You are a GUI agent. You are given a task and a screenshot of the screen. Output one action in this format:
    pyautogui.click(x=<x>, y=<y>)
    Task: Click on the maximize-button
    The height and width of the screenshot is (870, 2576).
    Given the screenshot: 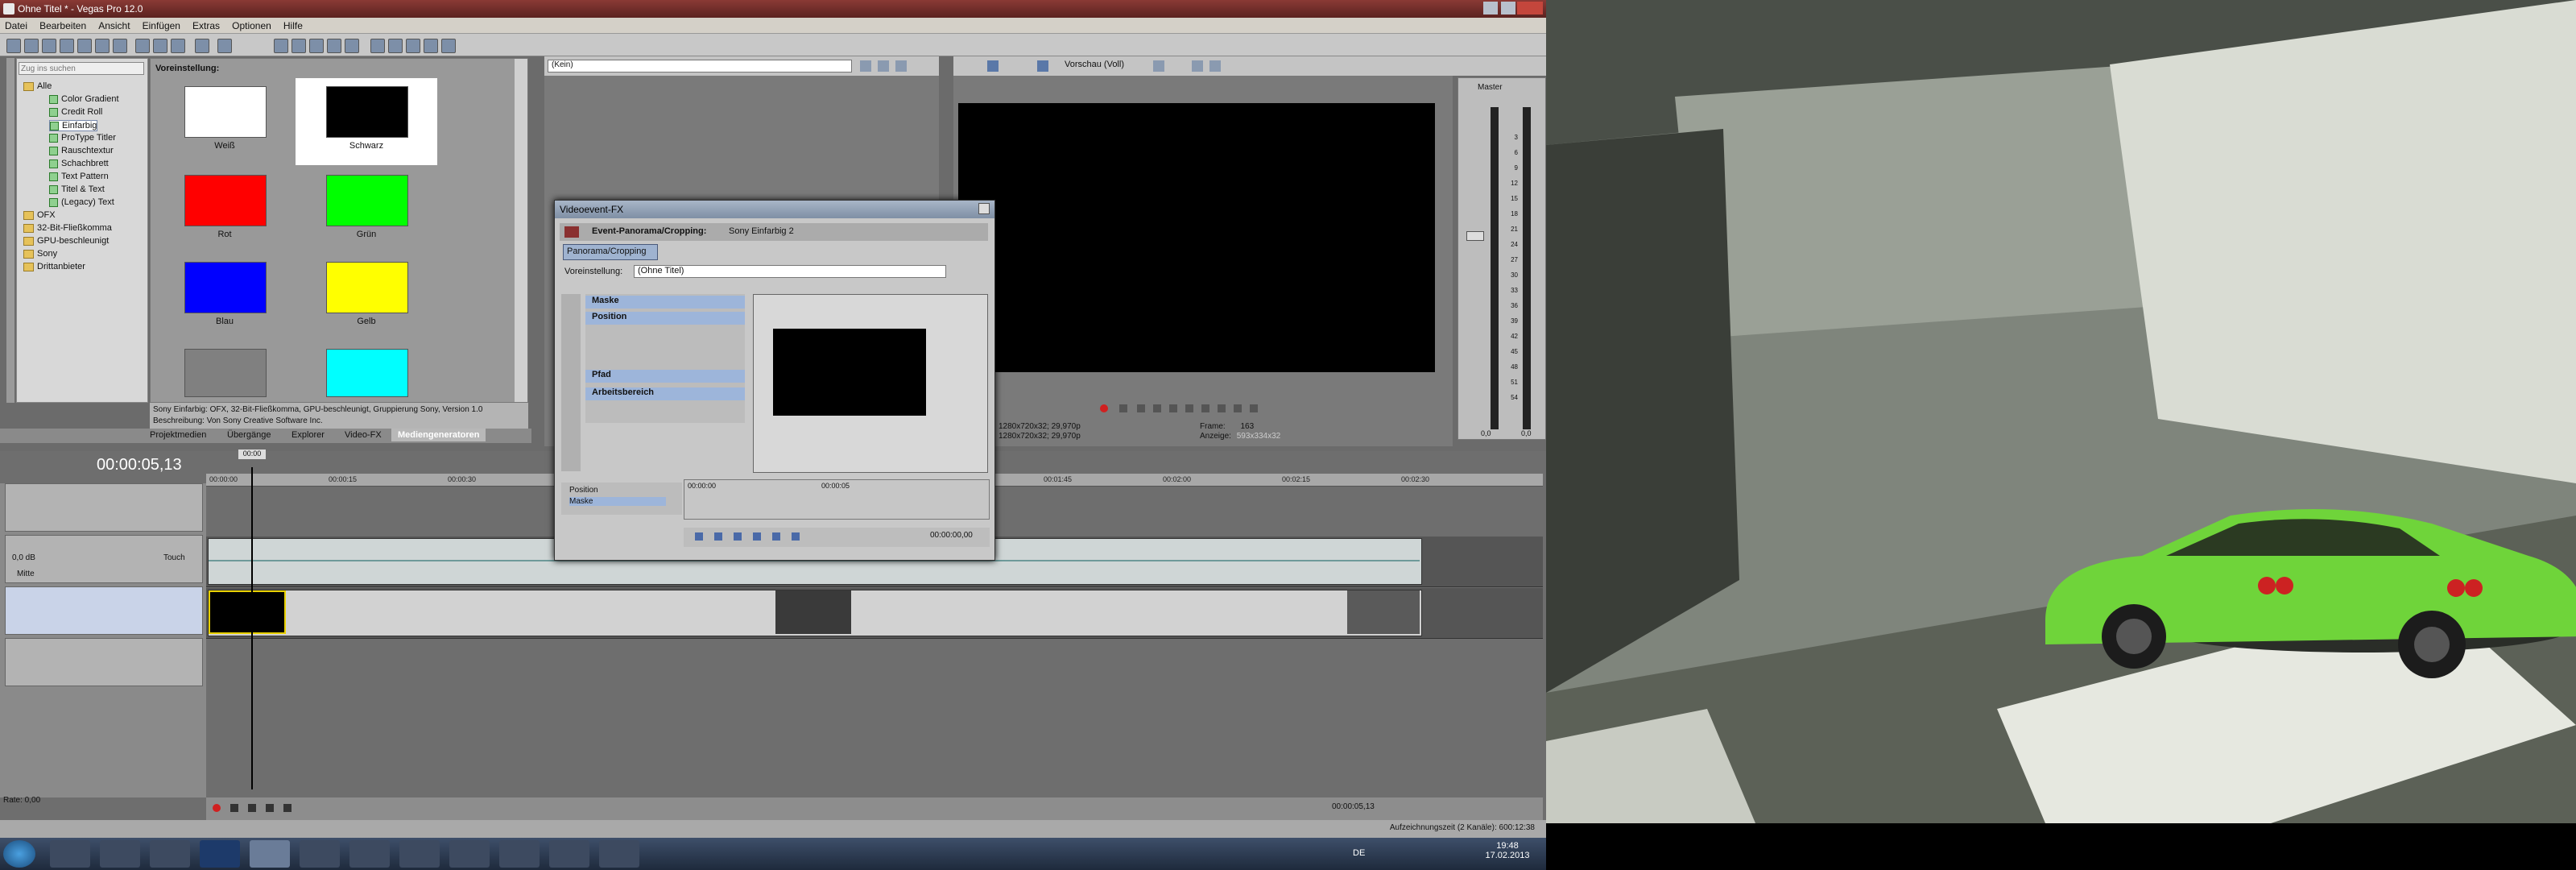 What is the action you would take?
    pyautogui.click(x=1508, y=8)
    